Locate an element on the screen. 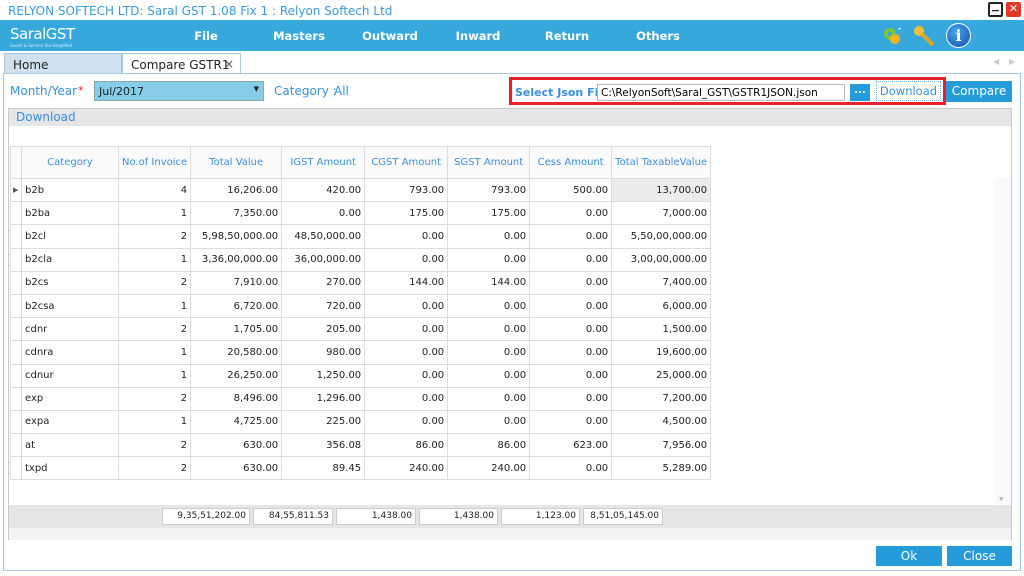 Image resolution: width=1024 pixels, height=576 pixels. table-cell: expa is located at coordinates (70, 422).